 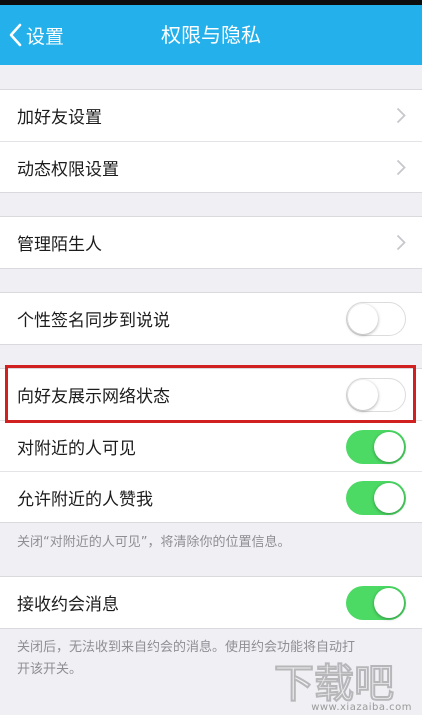 I want to click on allow-nearby-likes-toggle, so click(x=376, y=498).